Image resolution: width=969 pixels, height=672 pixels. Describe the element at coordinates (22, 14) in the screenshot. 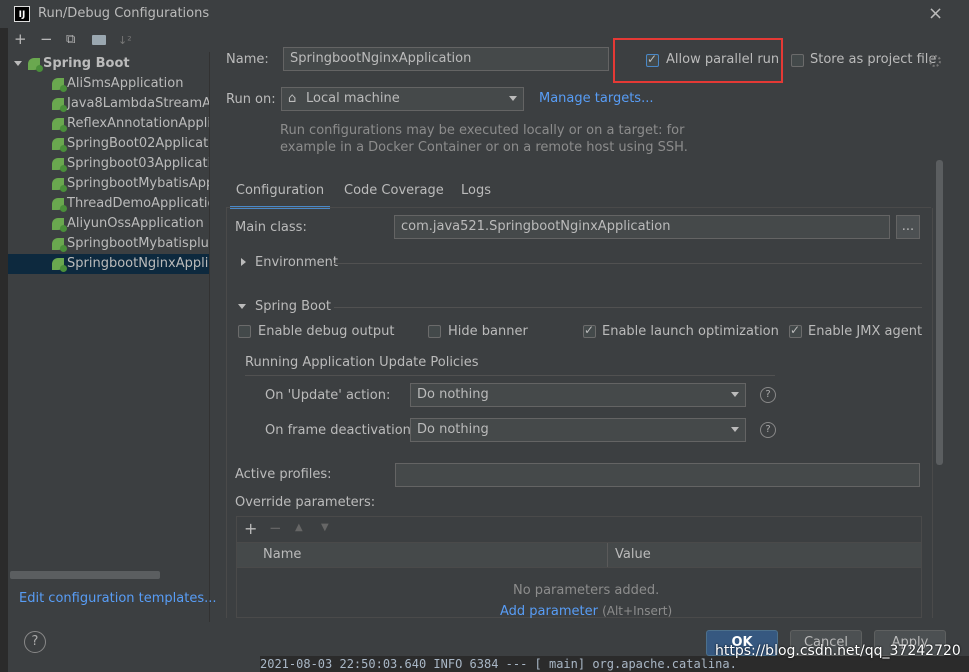

I see `intellij-app-icon: IJ` at that location.